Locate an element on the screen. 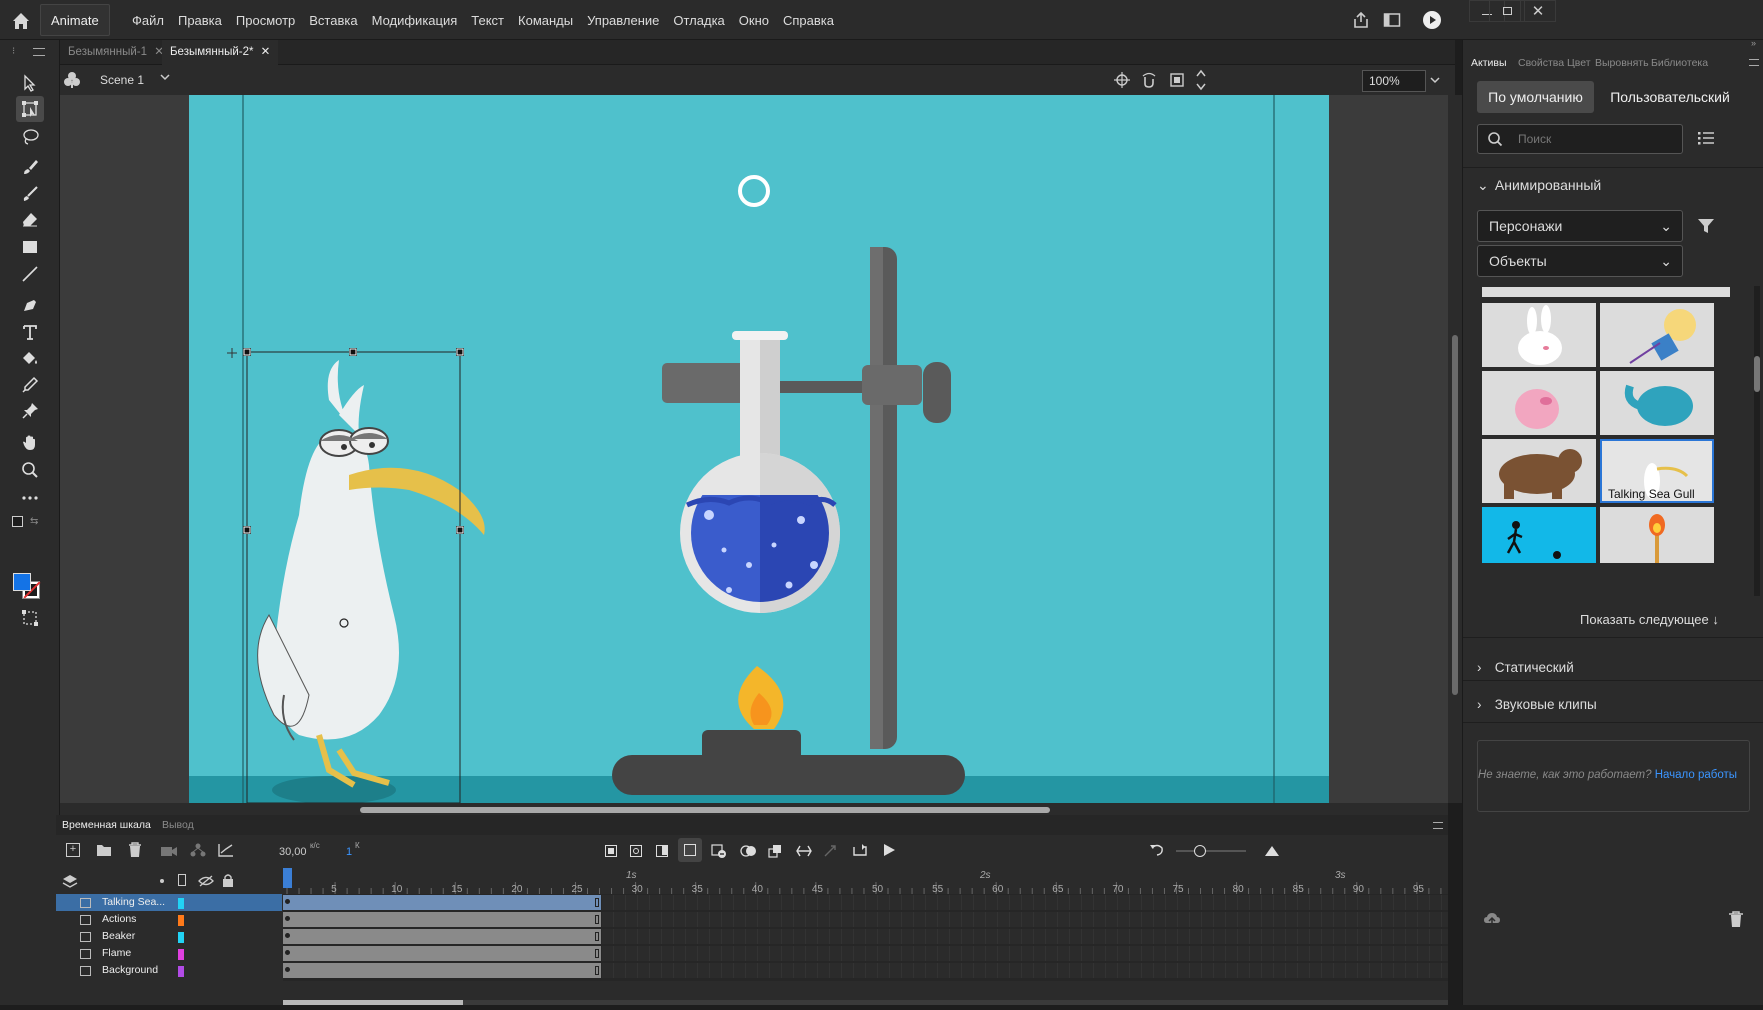 The image size is (1763, 1010). menu-item: Отладка is located at coordinates (698, 20).